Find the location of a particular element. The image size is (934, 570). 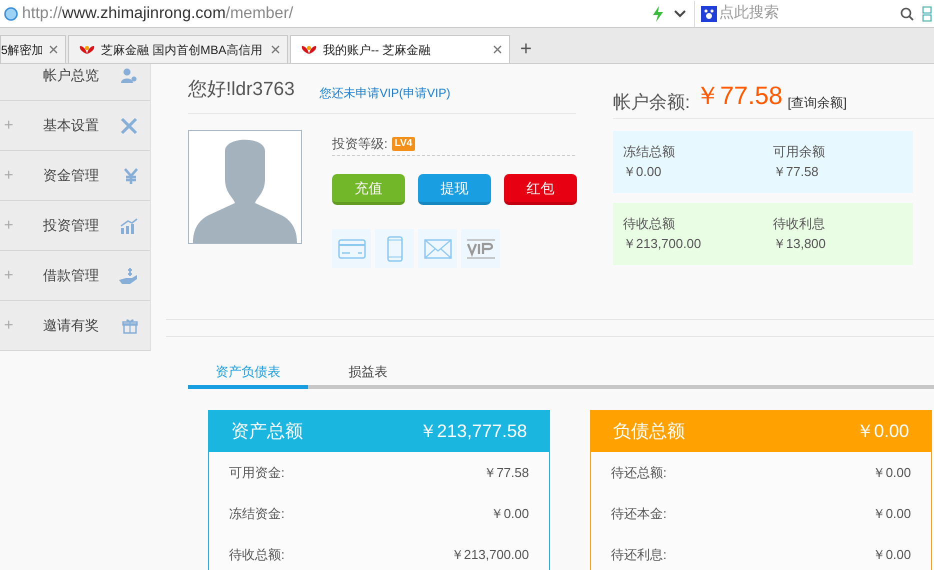

stat-label: 可用余额 is located at coordinates (799, 152).